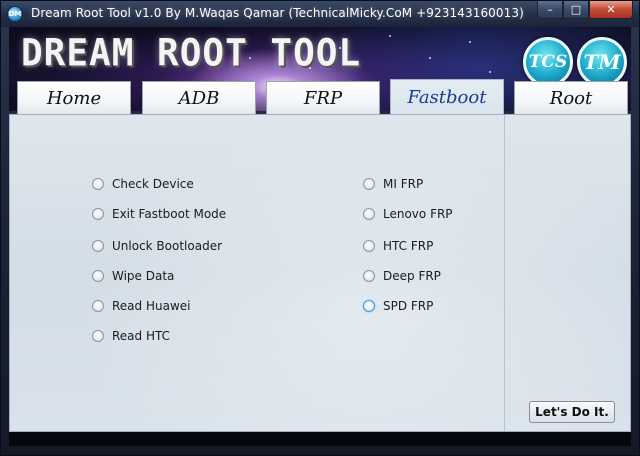  I want to click on option-label: MI FRP, so click(403, 184).